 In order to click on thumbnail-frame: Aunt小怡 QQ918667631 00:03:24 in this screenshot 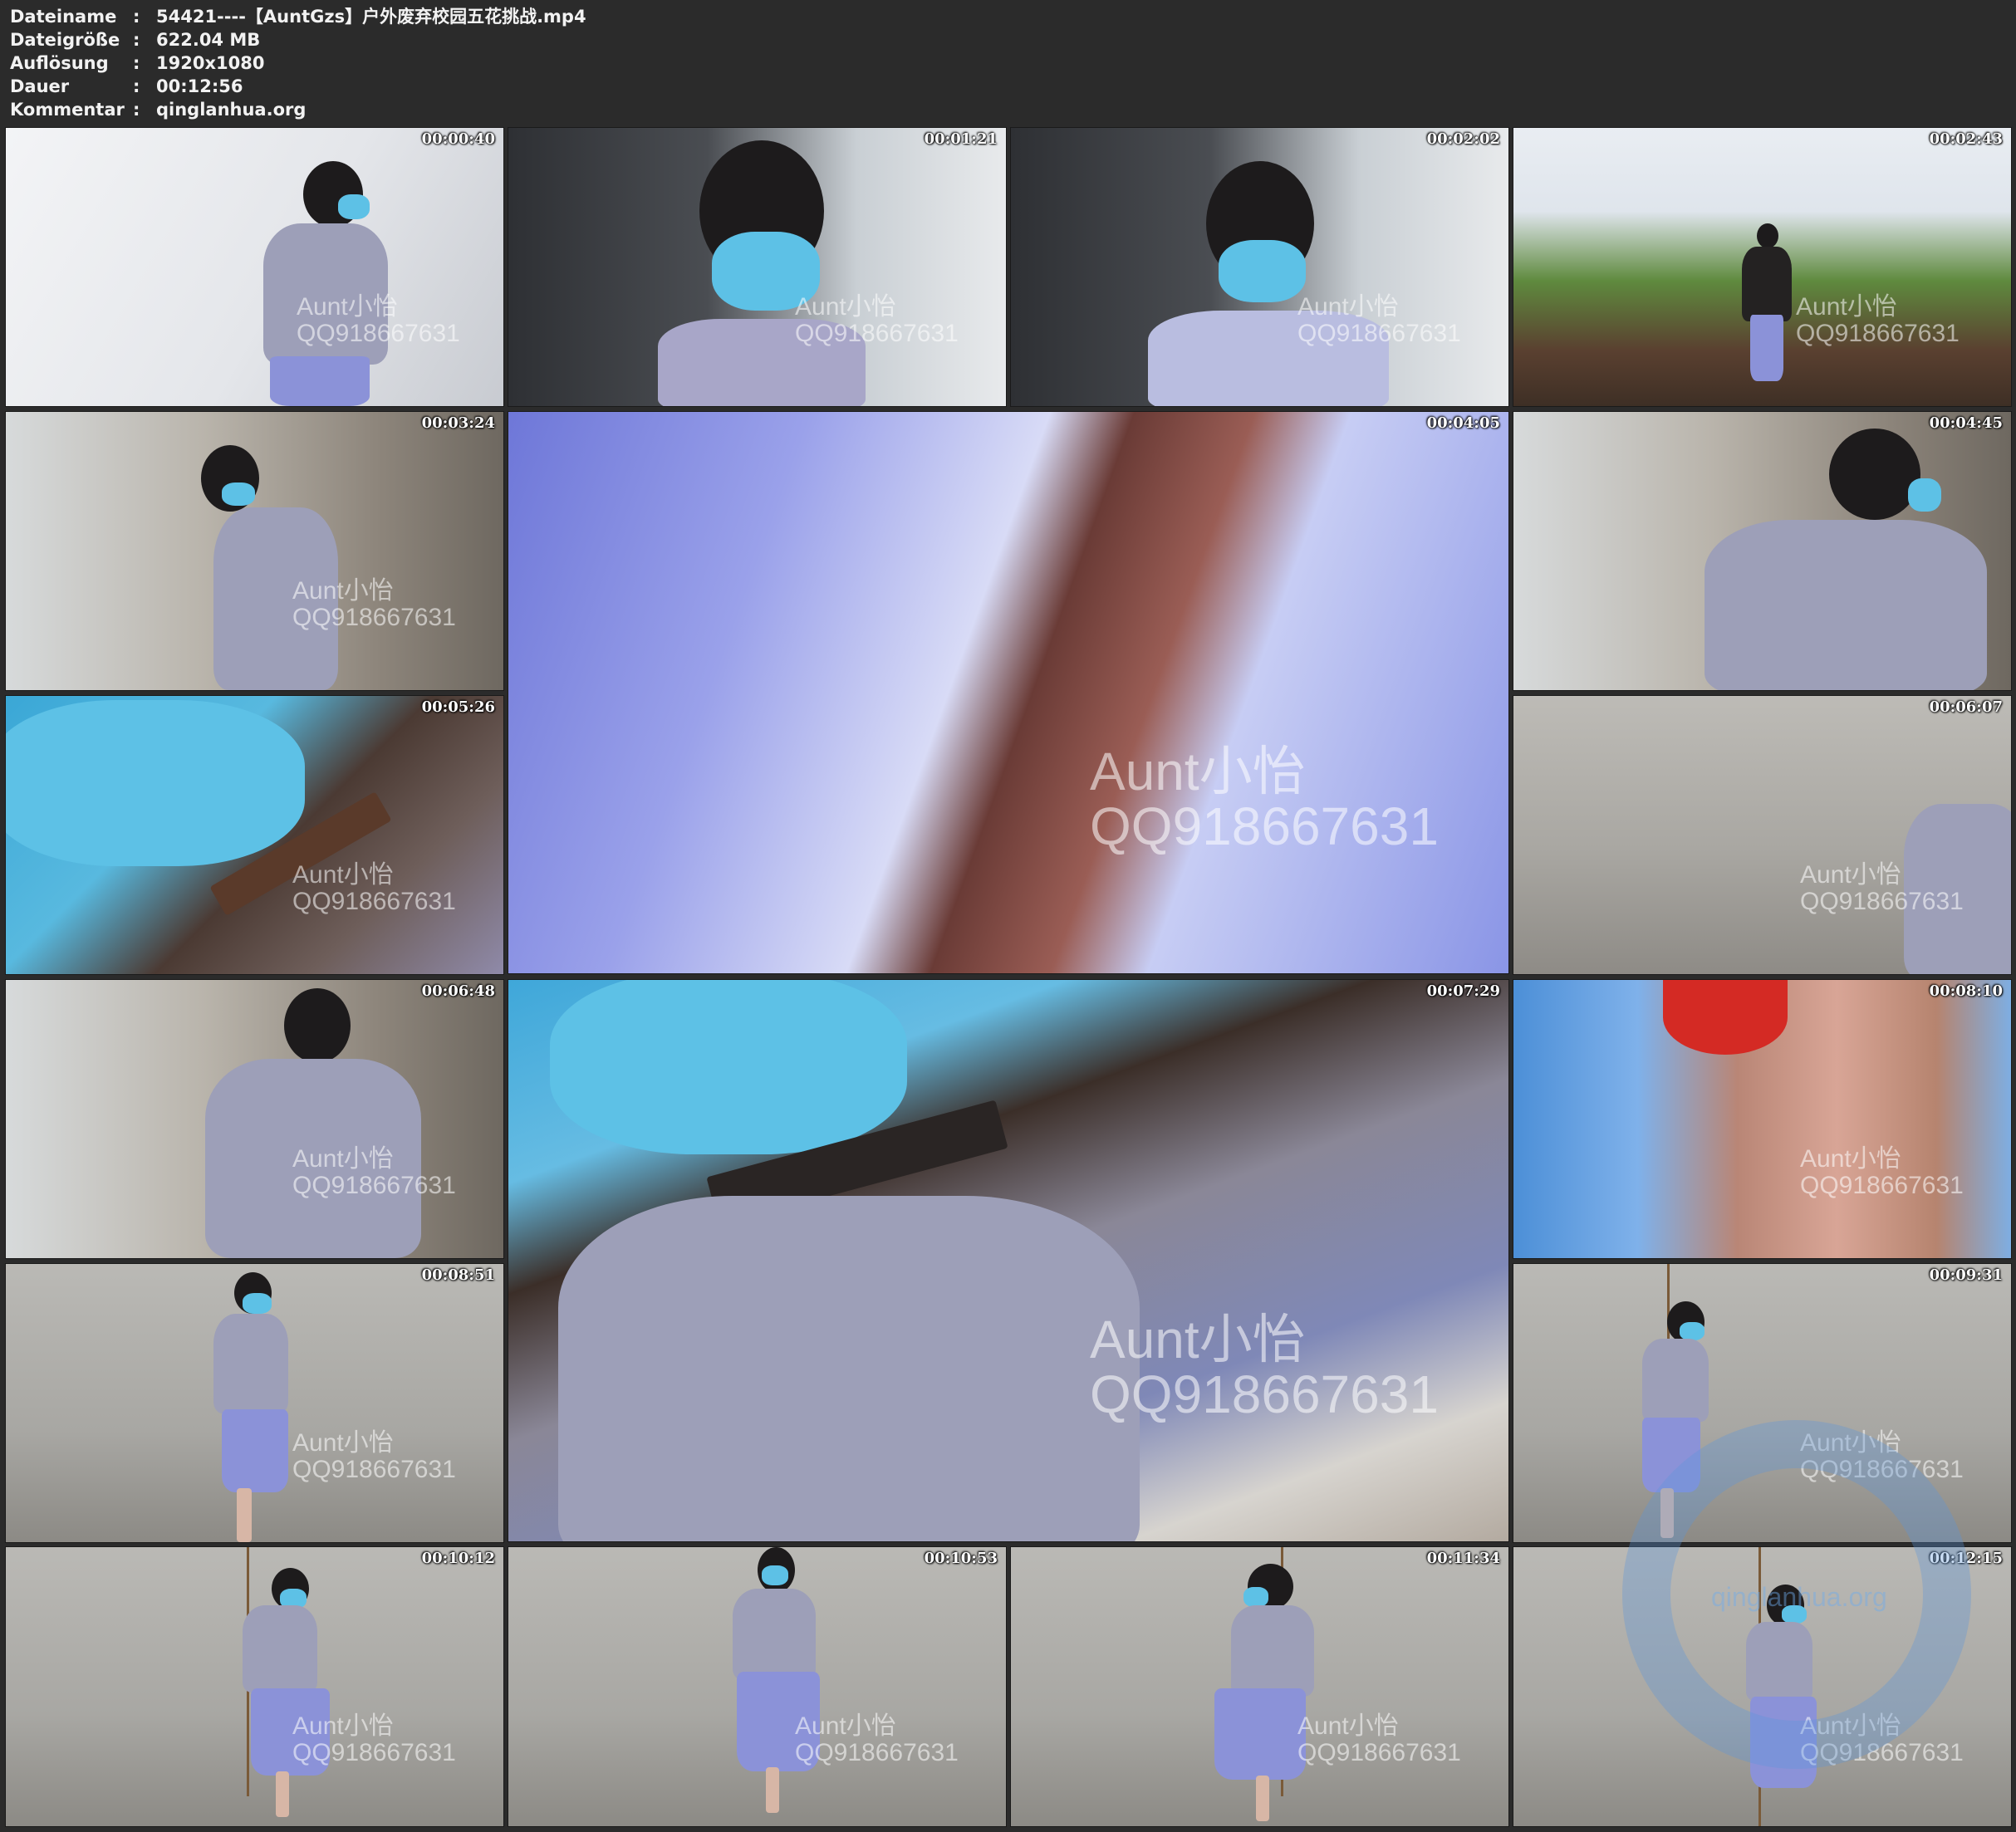, I will do `click(255, 551)`.